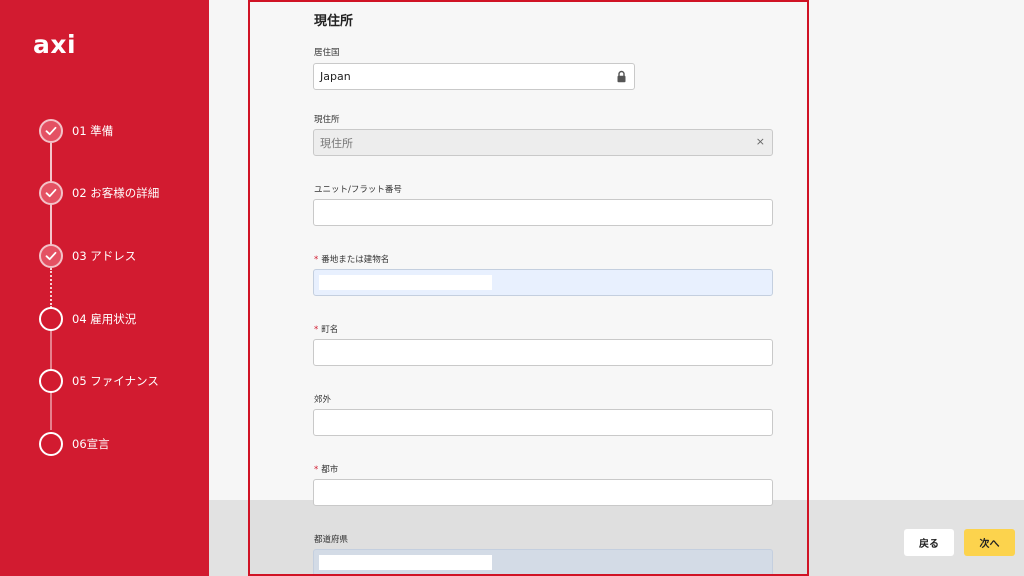 The height and width of the screenshot is (576, 1024). I want to click on prefecture-input, so click(543, 561).